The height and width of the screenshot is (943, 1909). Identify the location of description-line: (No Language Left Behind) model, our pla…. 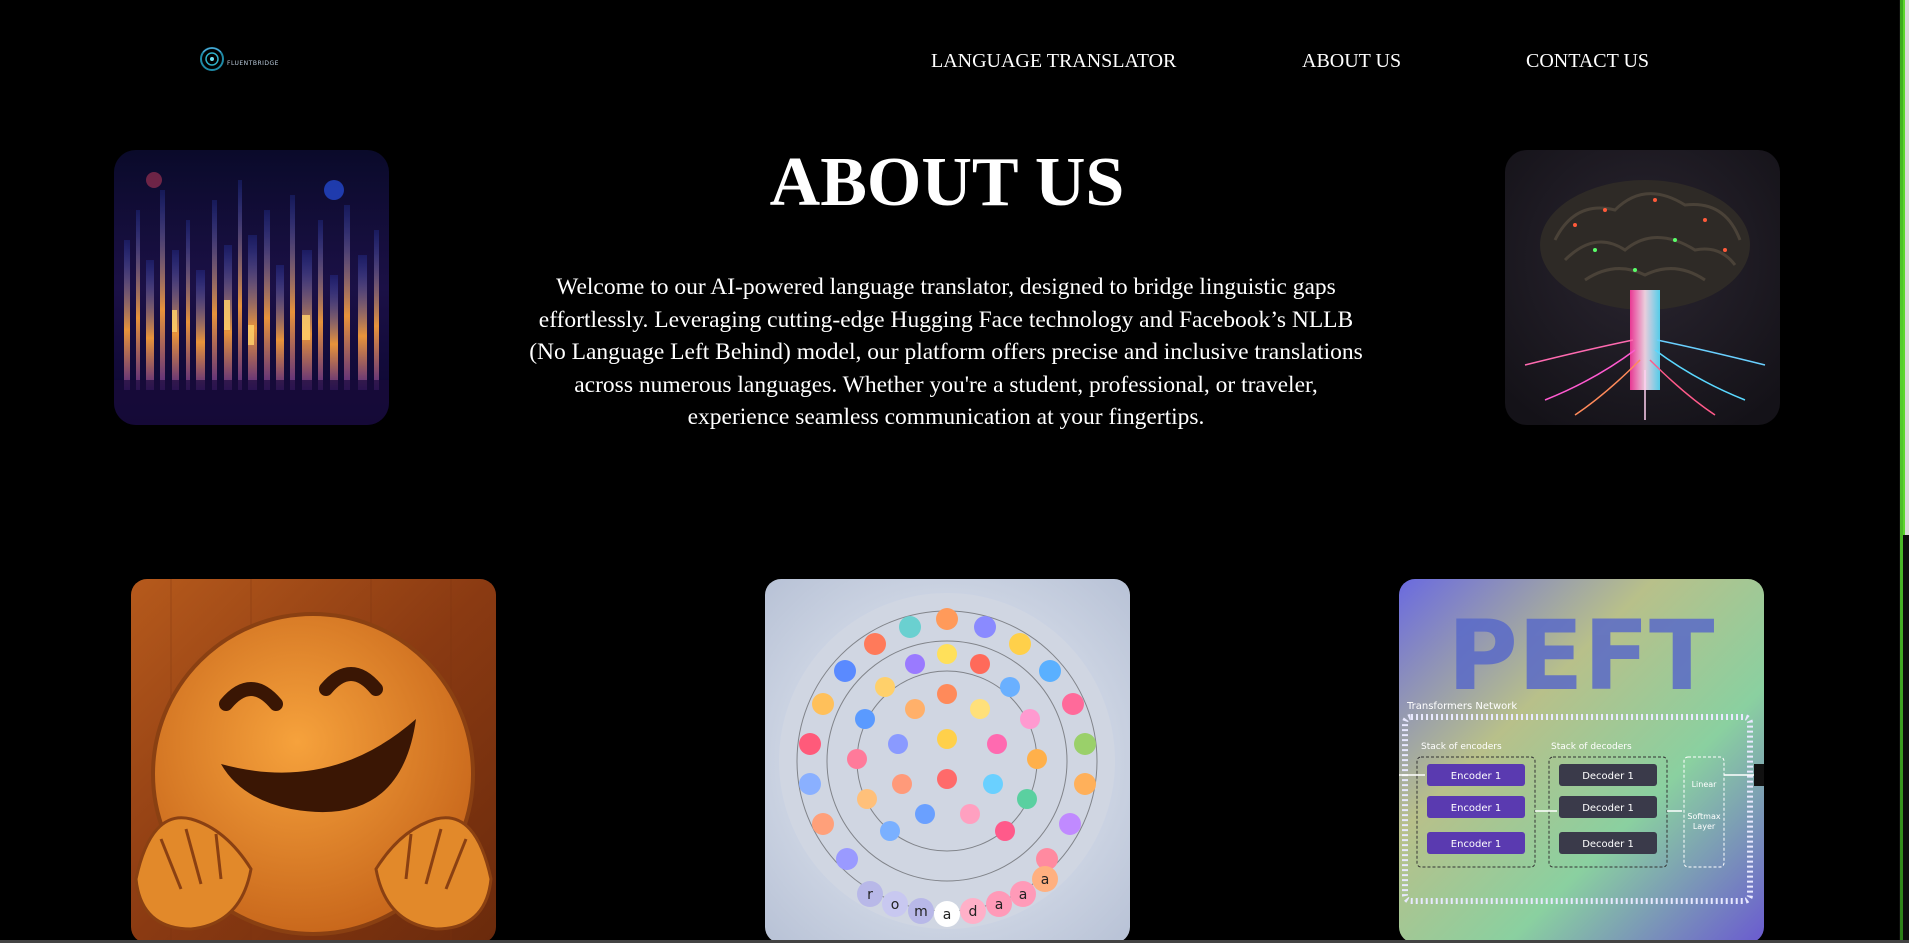
(946, 352).